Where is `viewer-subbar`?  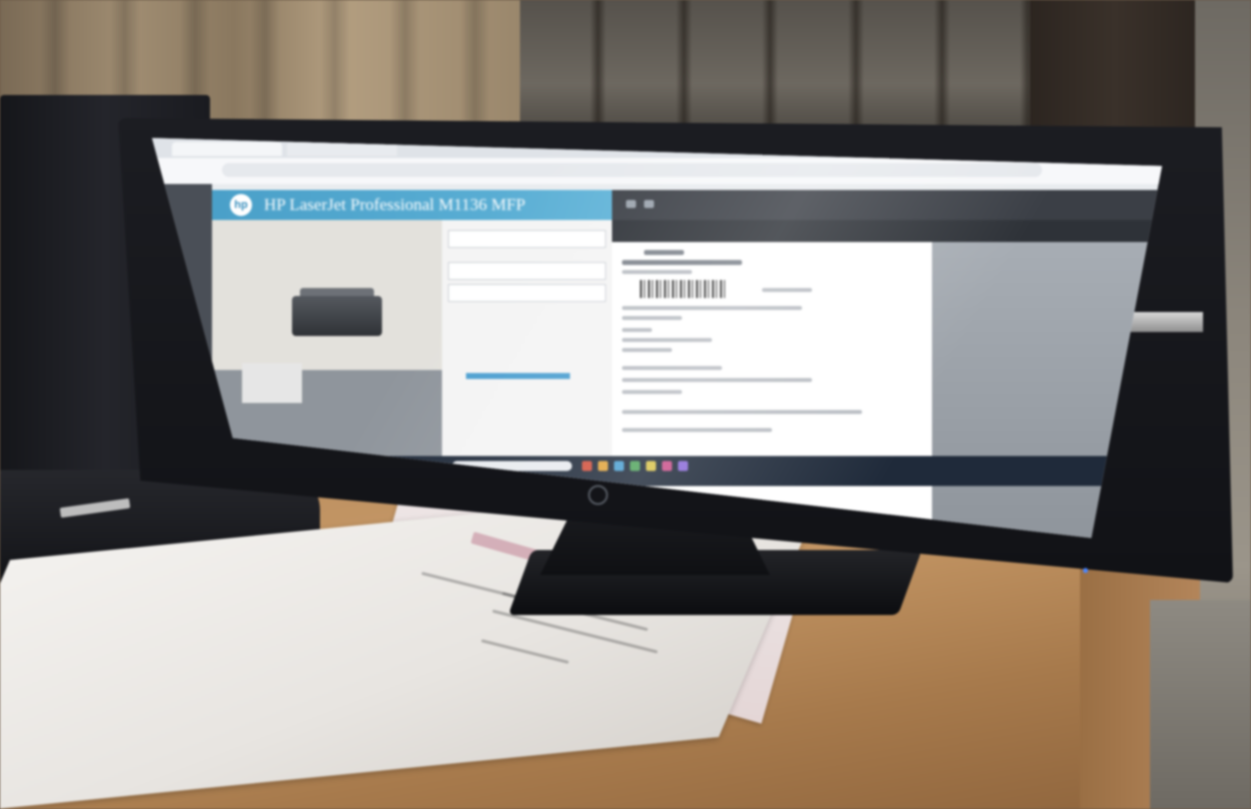
viewer-subbar is located at coordinates (887, 231).